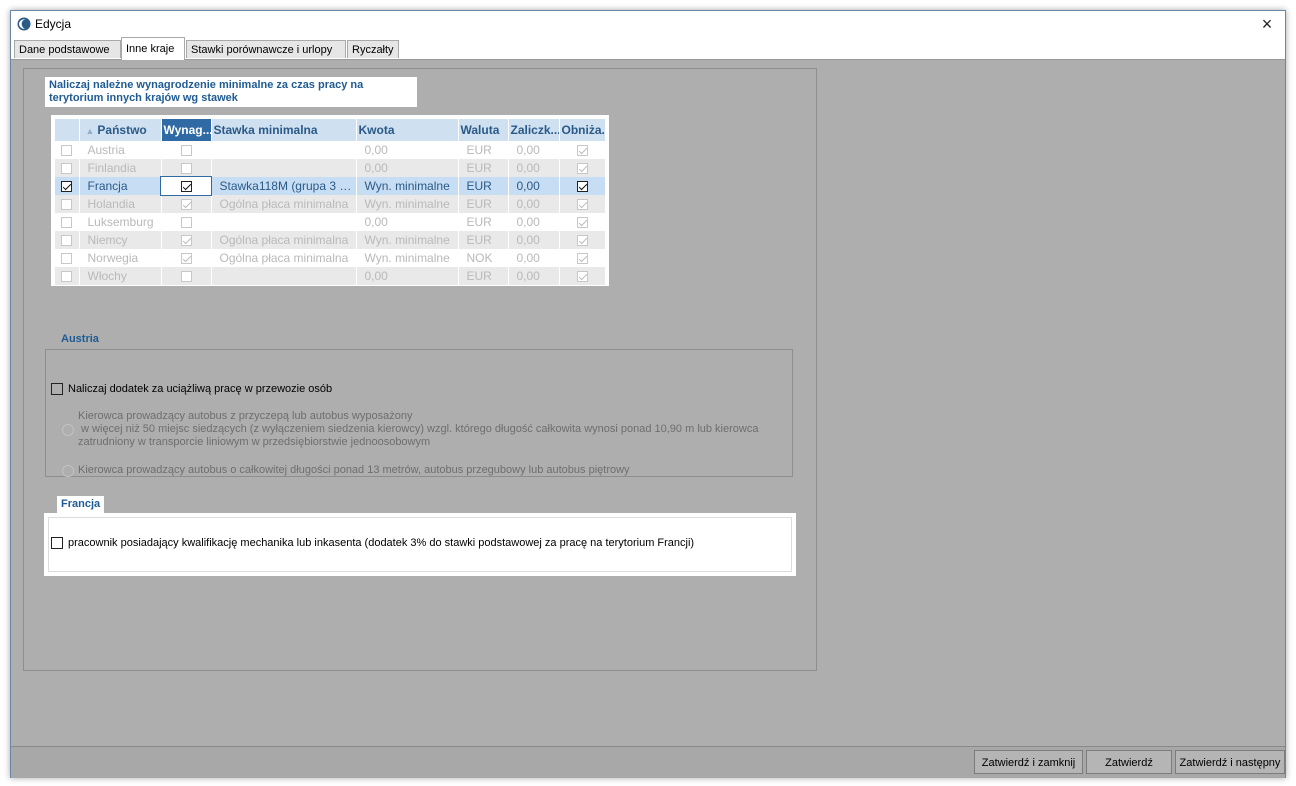 The image size is (1296, 786). What do you see at coordinates (120, 240) in the screenshot?
I see `cell-panstwo: Niemcy` at bounding box center [120, 240].